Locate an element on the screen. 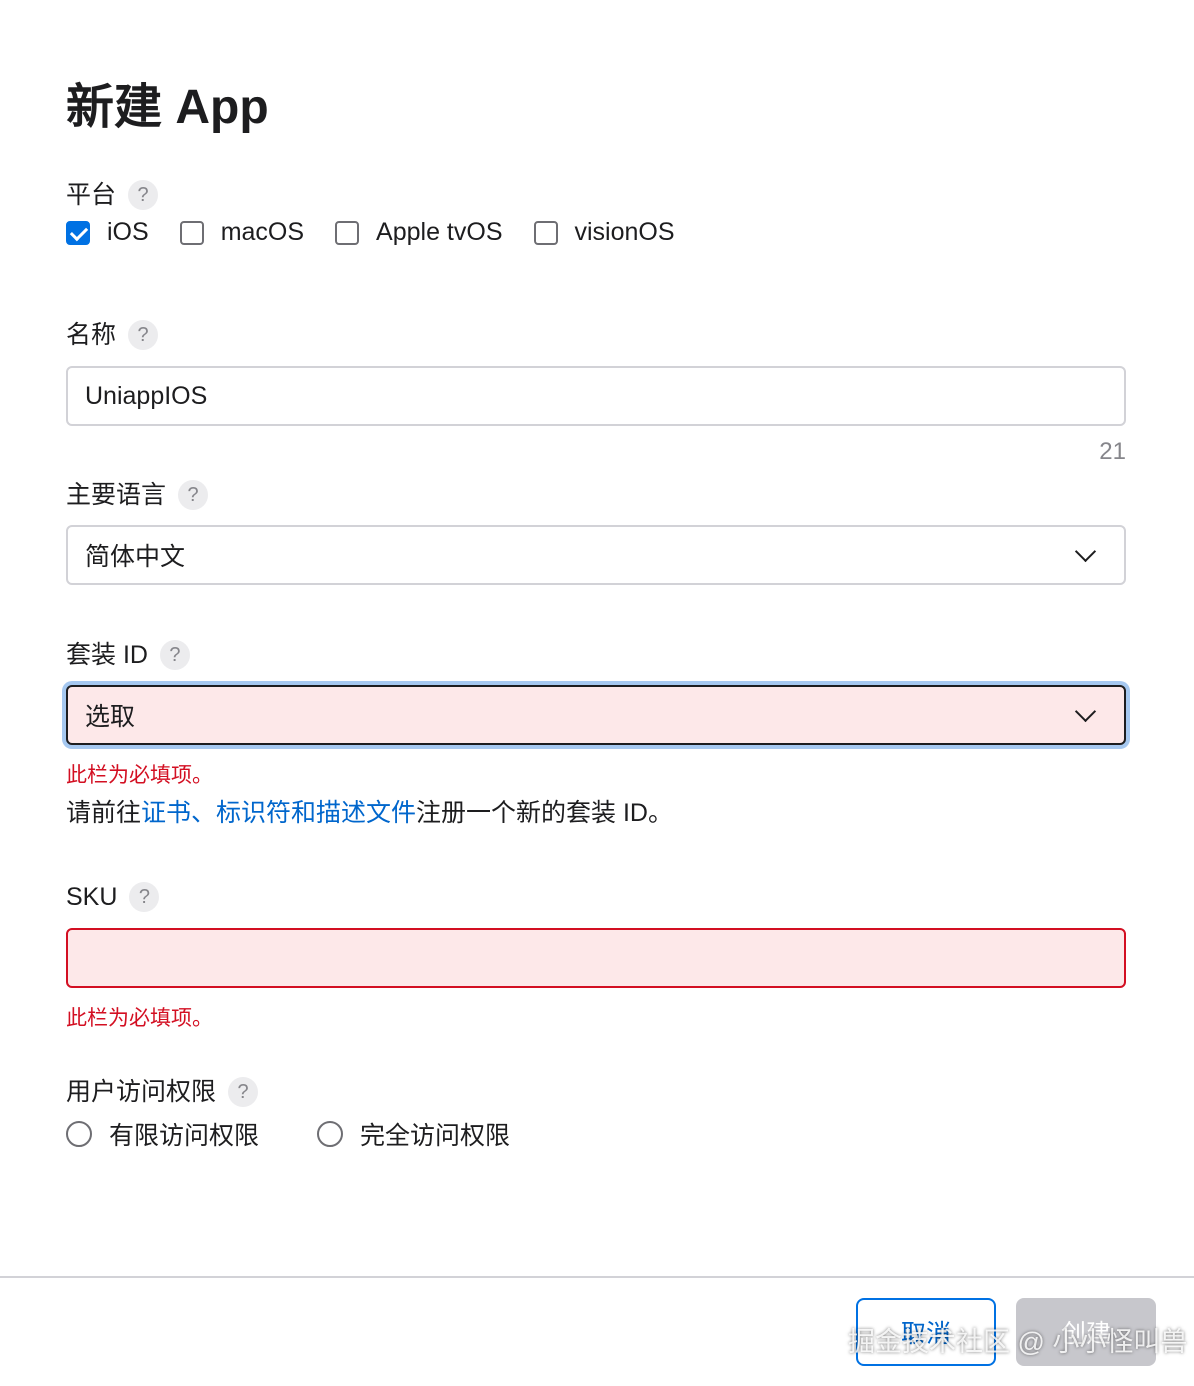 This screenshot has width=1194, height=1386. platform-options: iOS macOS Apple tvOS visionOS is located at coordinates (386, 232).